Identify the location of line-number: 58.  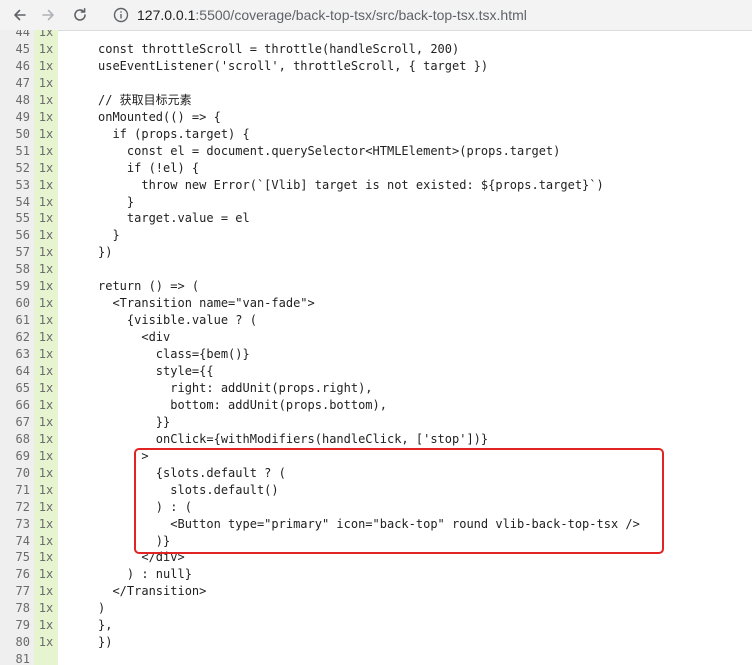
(15, 269).